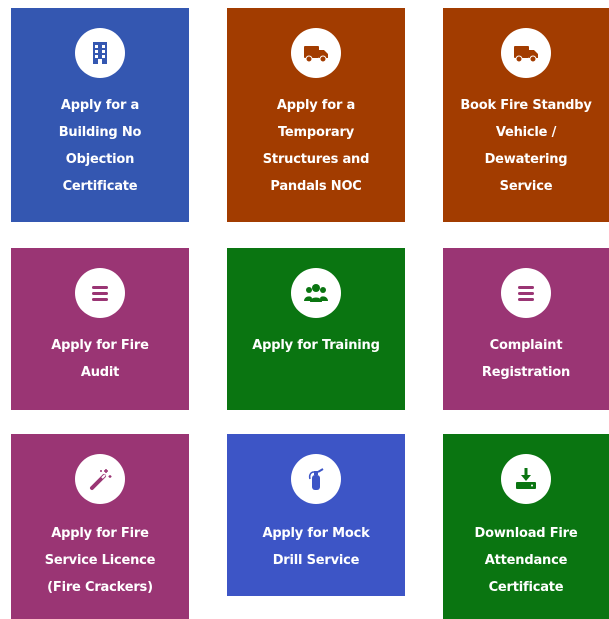  What do you see at coordinates (316, 293) in the screenshot?
I see `users-icon` at bounding box center [316, 293].